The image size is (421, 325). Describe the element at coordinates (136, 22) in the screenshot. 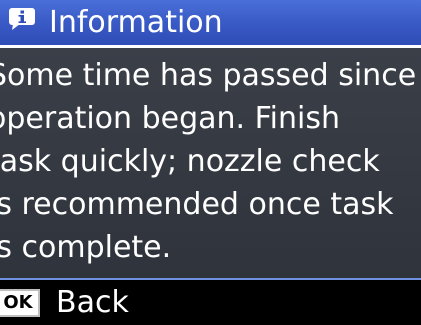

I see `dialog-title: Information` at that location.